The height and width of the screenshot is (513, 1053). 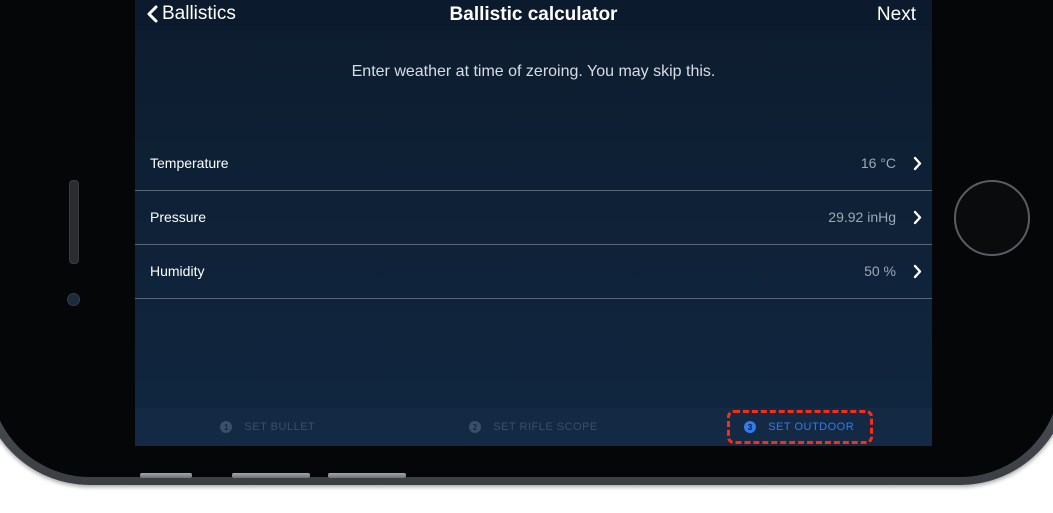 What do you see at coordinates (896, 15) in the screenshot?
I see `next-button: Next` at bounding box center [896, 15].